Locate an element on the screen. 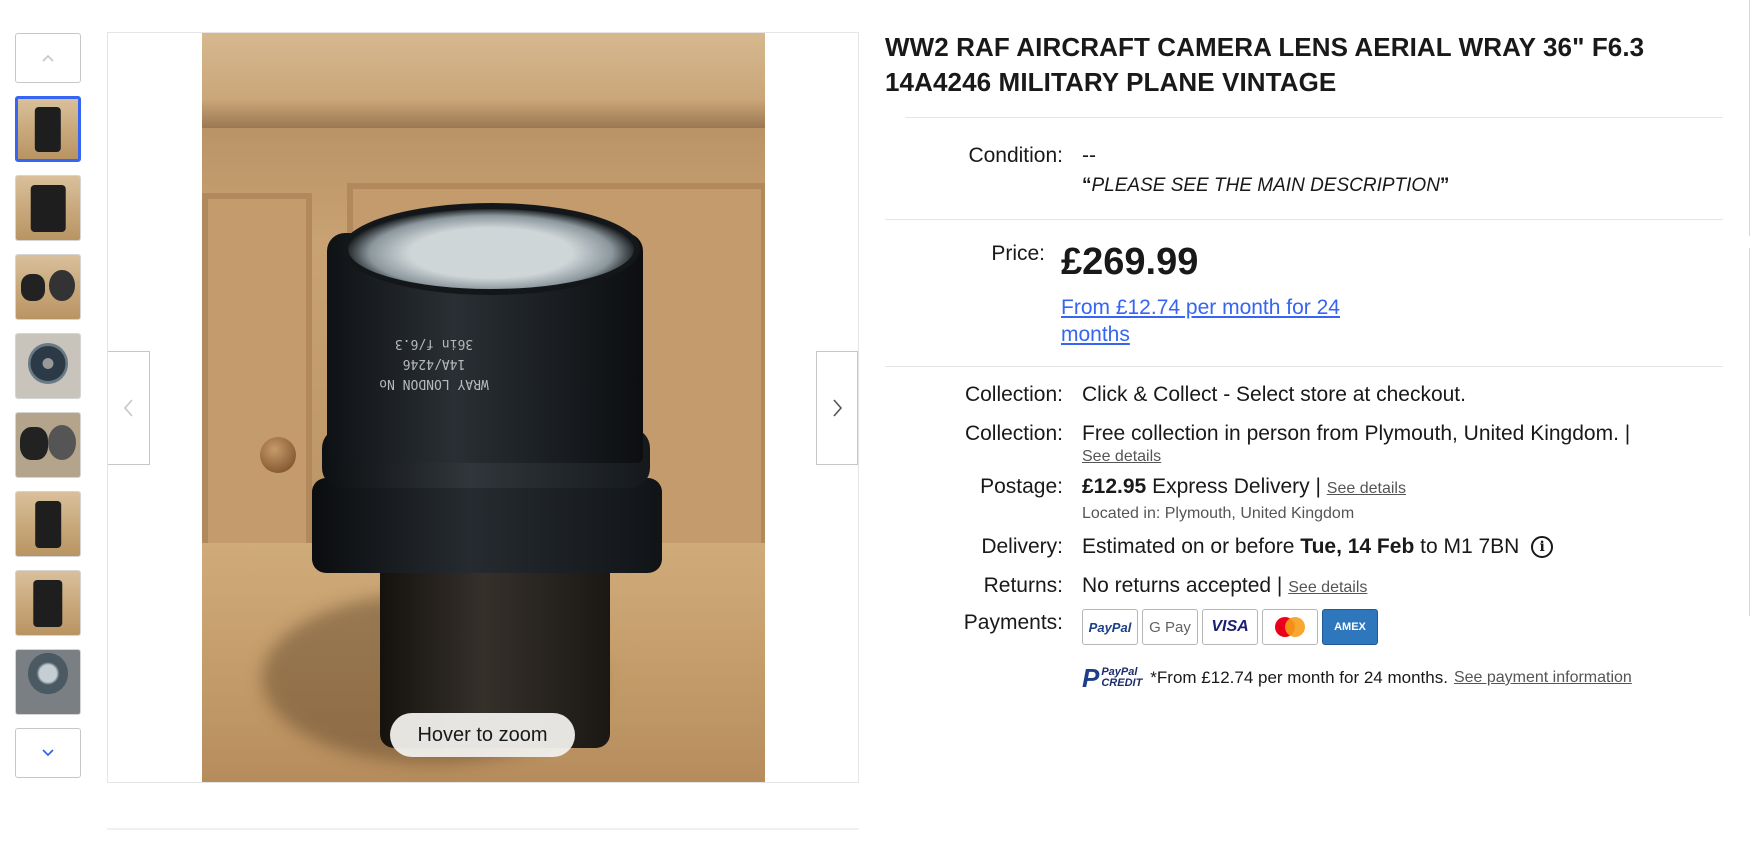 This screenshot has width=1755, height=843. see-payment-information-link: See payment information is located at coordinates (1543, 678).